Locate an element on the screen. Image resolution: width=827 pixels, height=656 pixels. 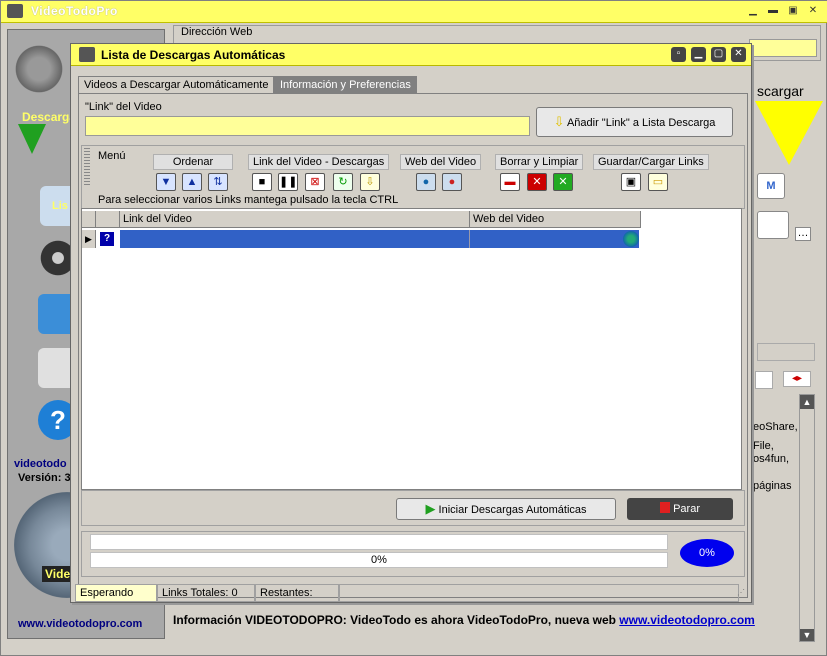
minimize-alt-icon: ▬ is located at coordinates (773, 11).